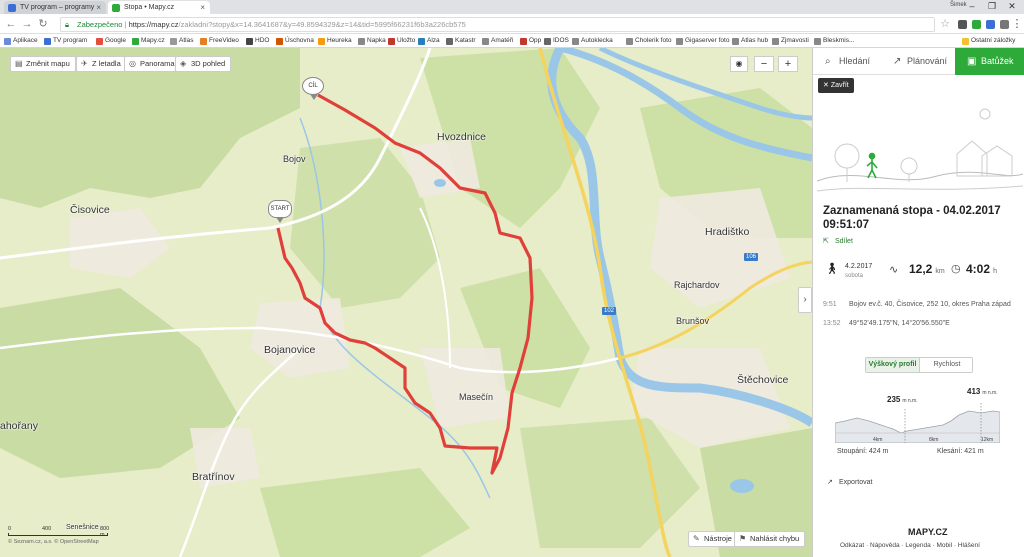 The width and height of the screenshot is (1024, 557). I want to click on bookmark-item: Gigaserver foto, so click(702, 41).